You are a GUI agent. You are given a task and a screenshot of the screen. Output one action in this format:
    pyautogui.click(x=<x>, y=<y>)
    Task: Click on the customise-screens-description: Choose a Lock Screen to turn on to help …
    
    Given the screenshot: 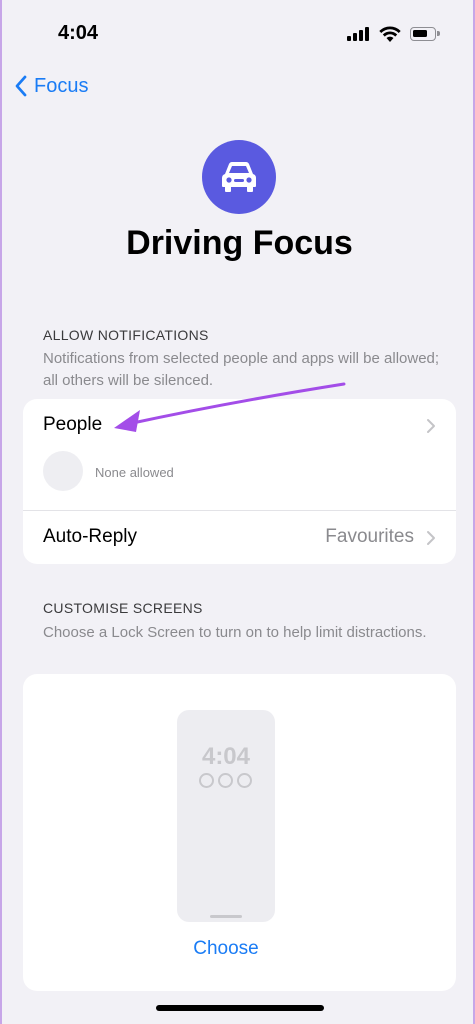 What is the action you would take?
    pyautogui.click(x=235, y=632)
    